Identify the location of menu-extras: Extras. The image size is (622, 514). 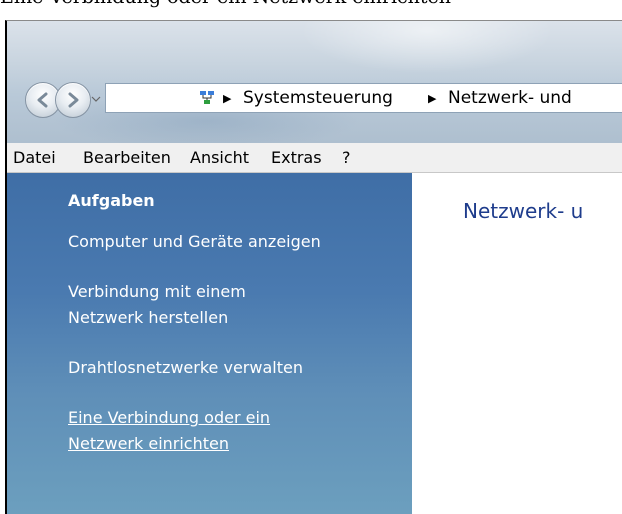
(296, 157).